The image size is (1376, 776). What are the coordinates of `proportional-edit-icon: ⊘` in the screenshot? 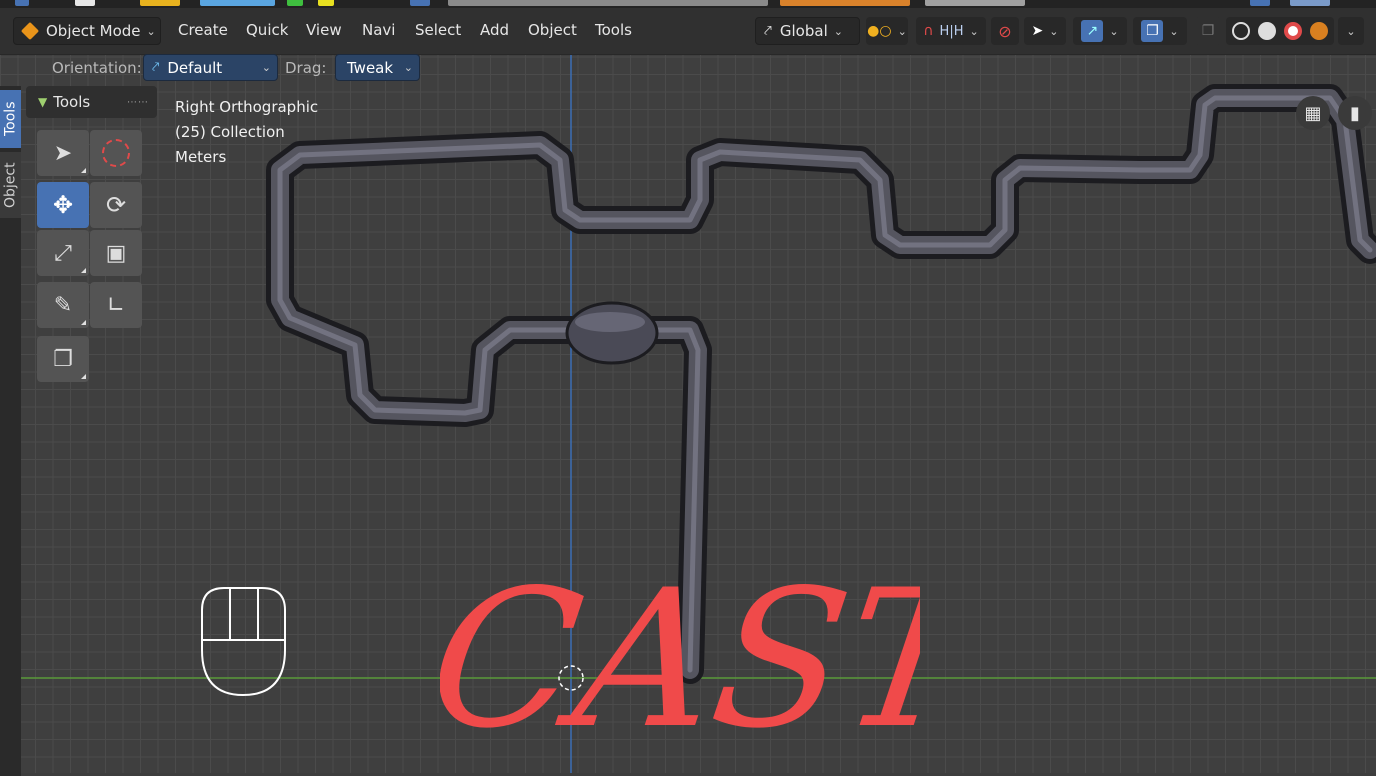 It's located at (1005, 31).